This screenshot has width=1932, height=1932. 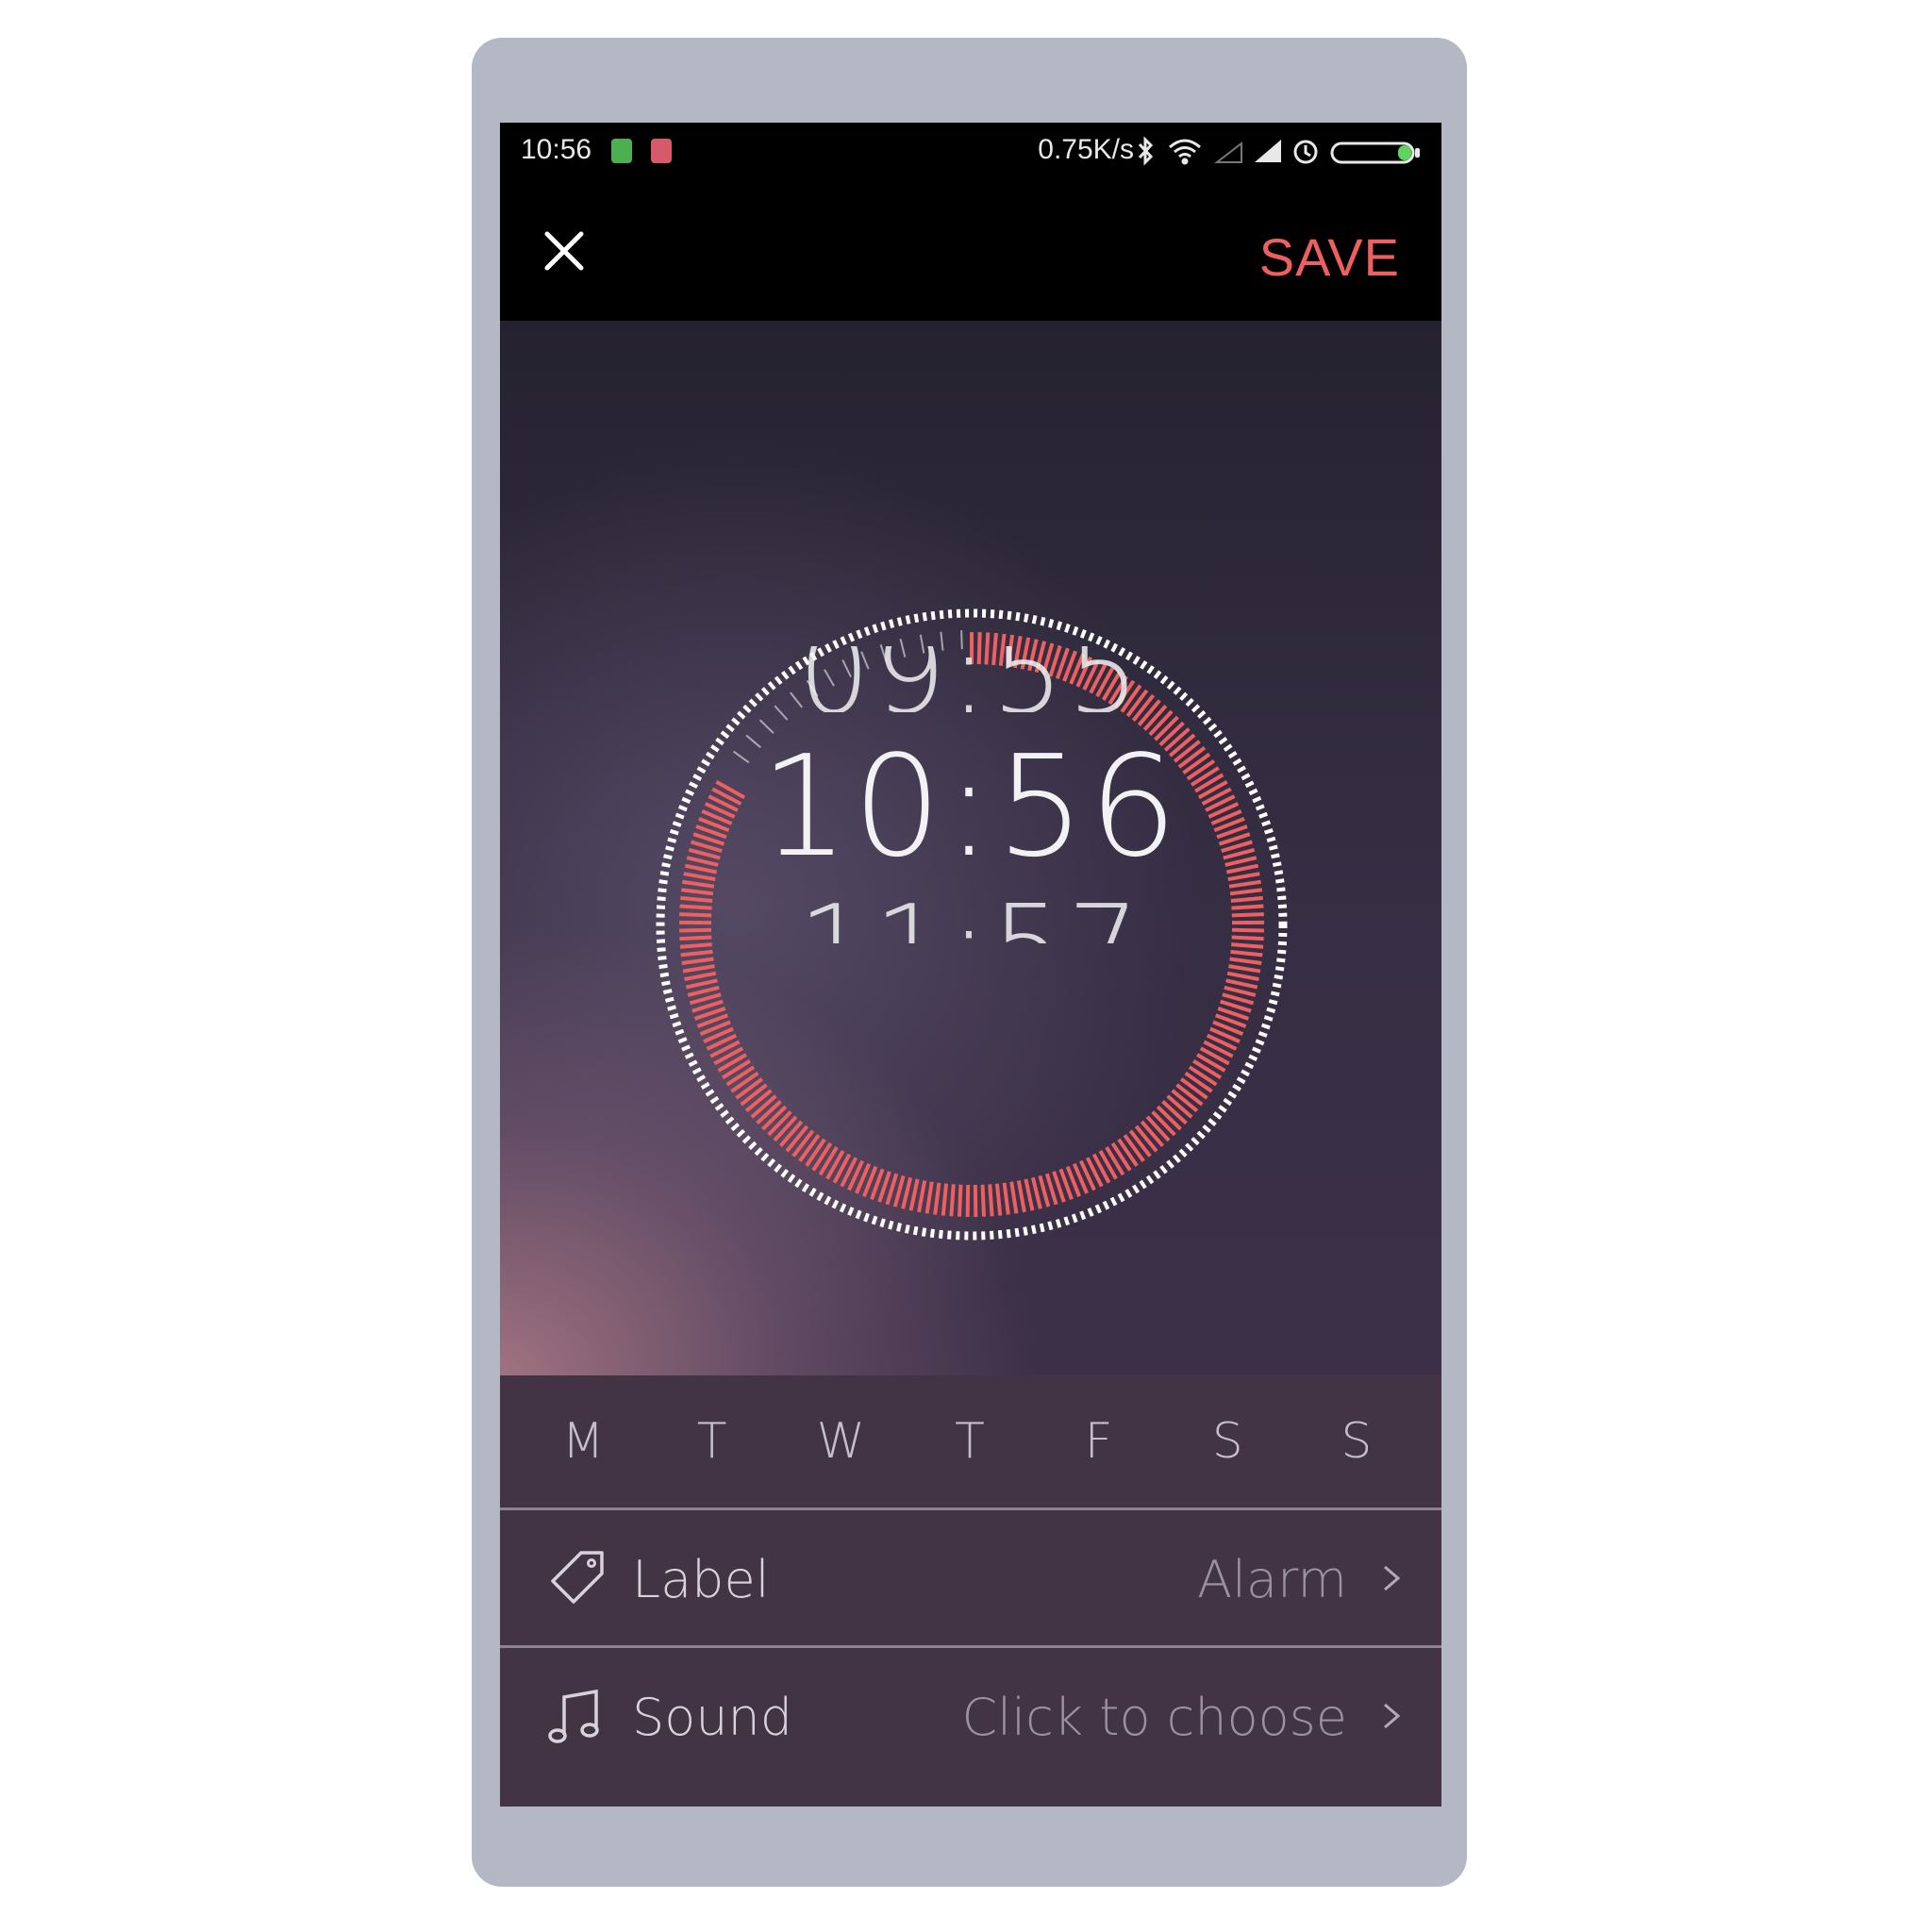 I want to click on close-icon, so click(x=564, y=251).